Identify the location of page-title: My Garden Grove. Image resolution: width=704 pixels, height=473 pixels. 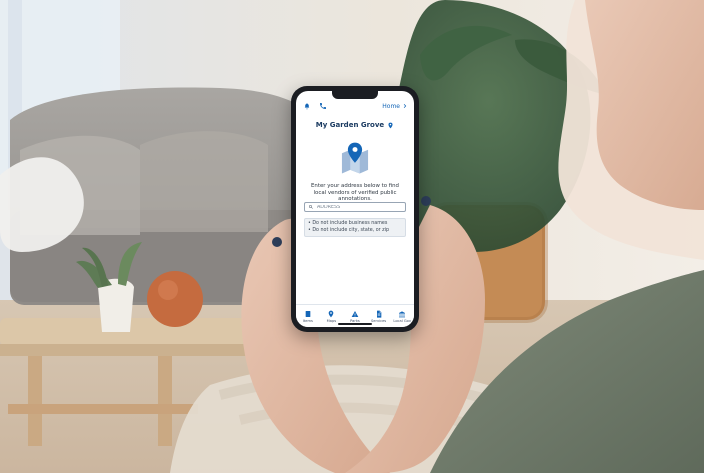
(350, 125).